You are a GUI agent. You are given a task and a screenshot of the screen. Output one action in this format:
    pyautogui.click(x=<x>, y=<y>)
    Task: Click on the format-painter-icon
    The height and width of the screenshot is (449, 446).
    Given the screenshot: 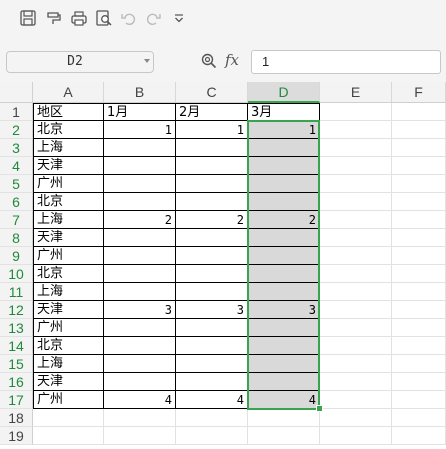 What is the action you would take?
    pyautogui.click(x=54, y=18)
    